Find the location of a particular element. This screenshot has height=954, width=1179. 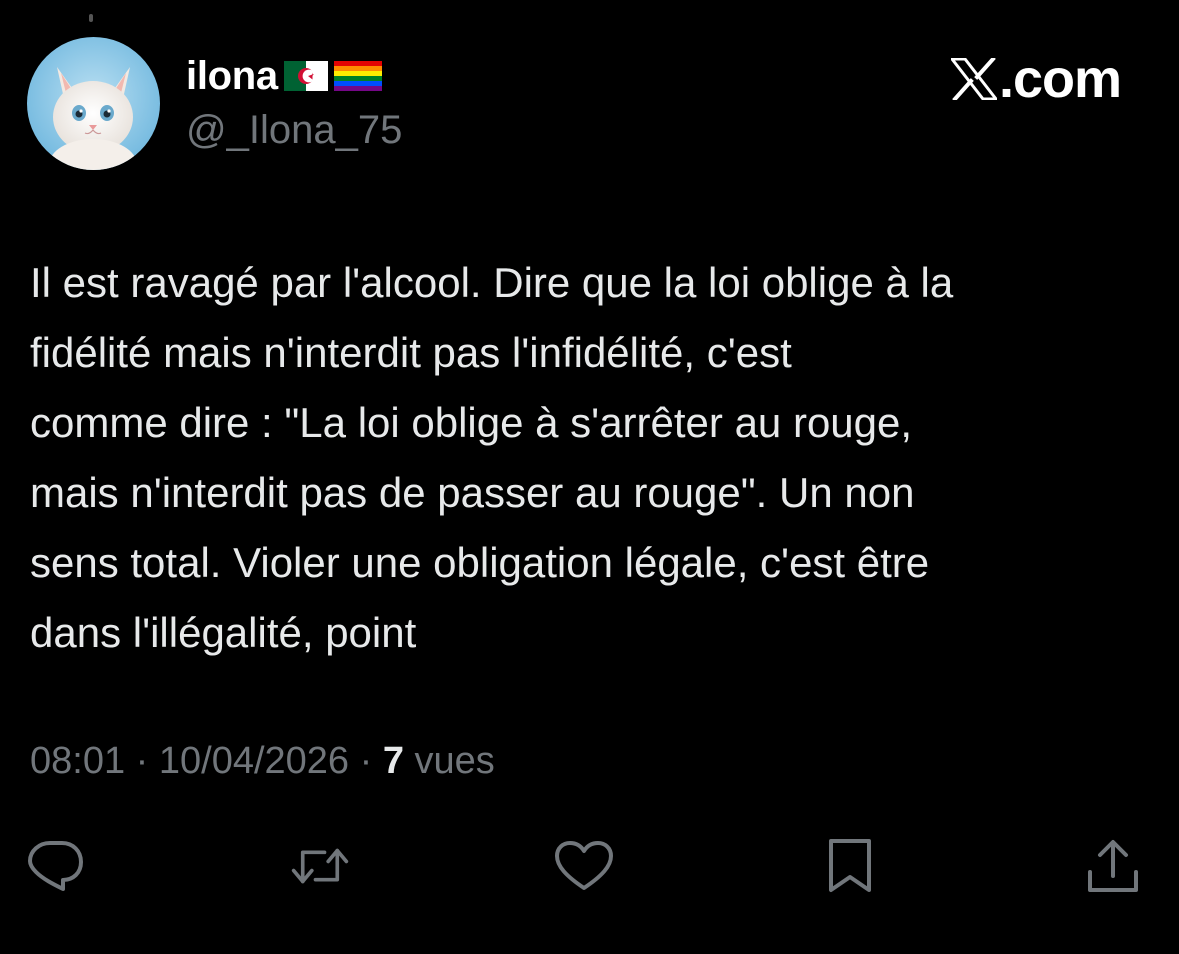

bookmark-button is located at coordinates (850, 866).